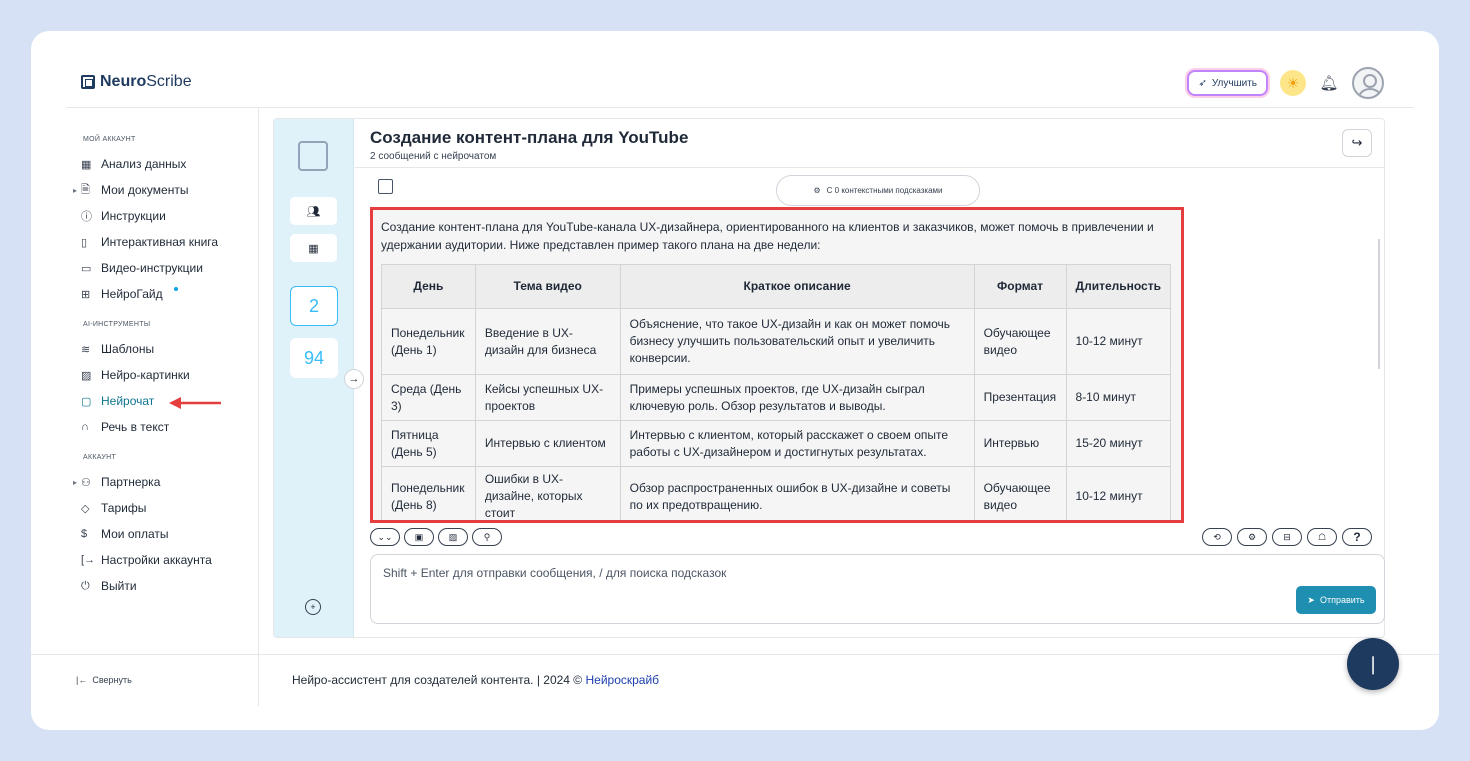  I want to click on upgrade-button: ➶ Улучшить, so click(1227, 83).